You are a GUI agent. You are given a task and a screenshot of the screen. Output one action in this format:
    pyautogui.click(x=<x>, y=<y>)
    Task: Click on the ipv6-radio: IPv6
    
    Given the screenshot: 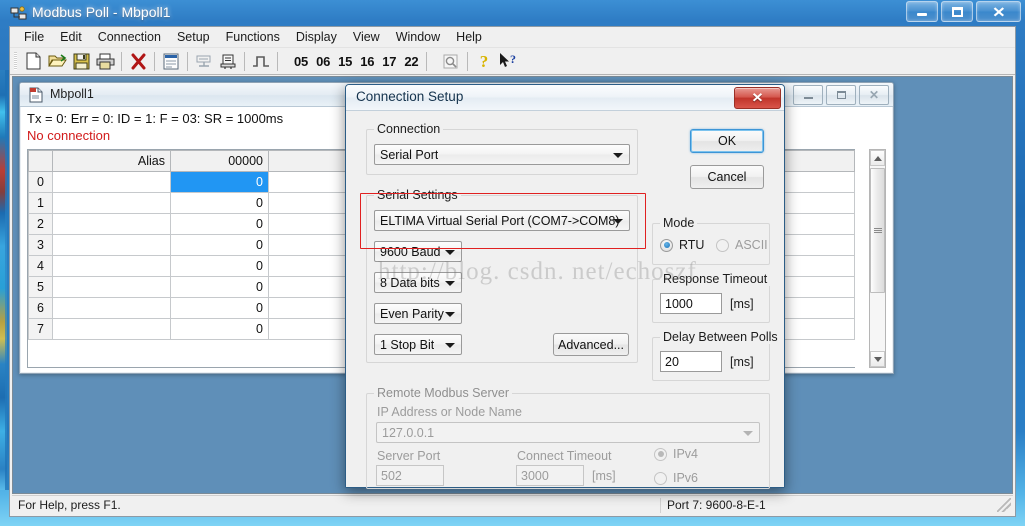 What is the action you would take?
    pyautogui.click(x=676, y=478)
    